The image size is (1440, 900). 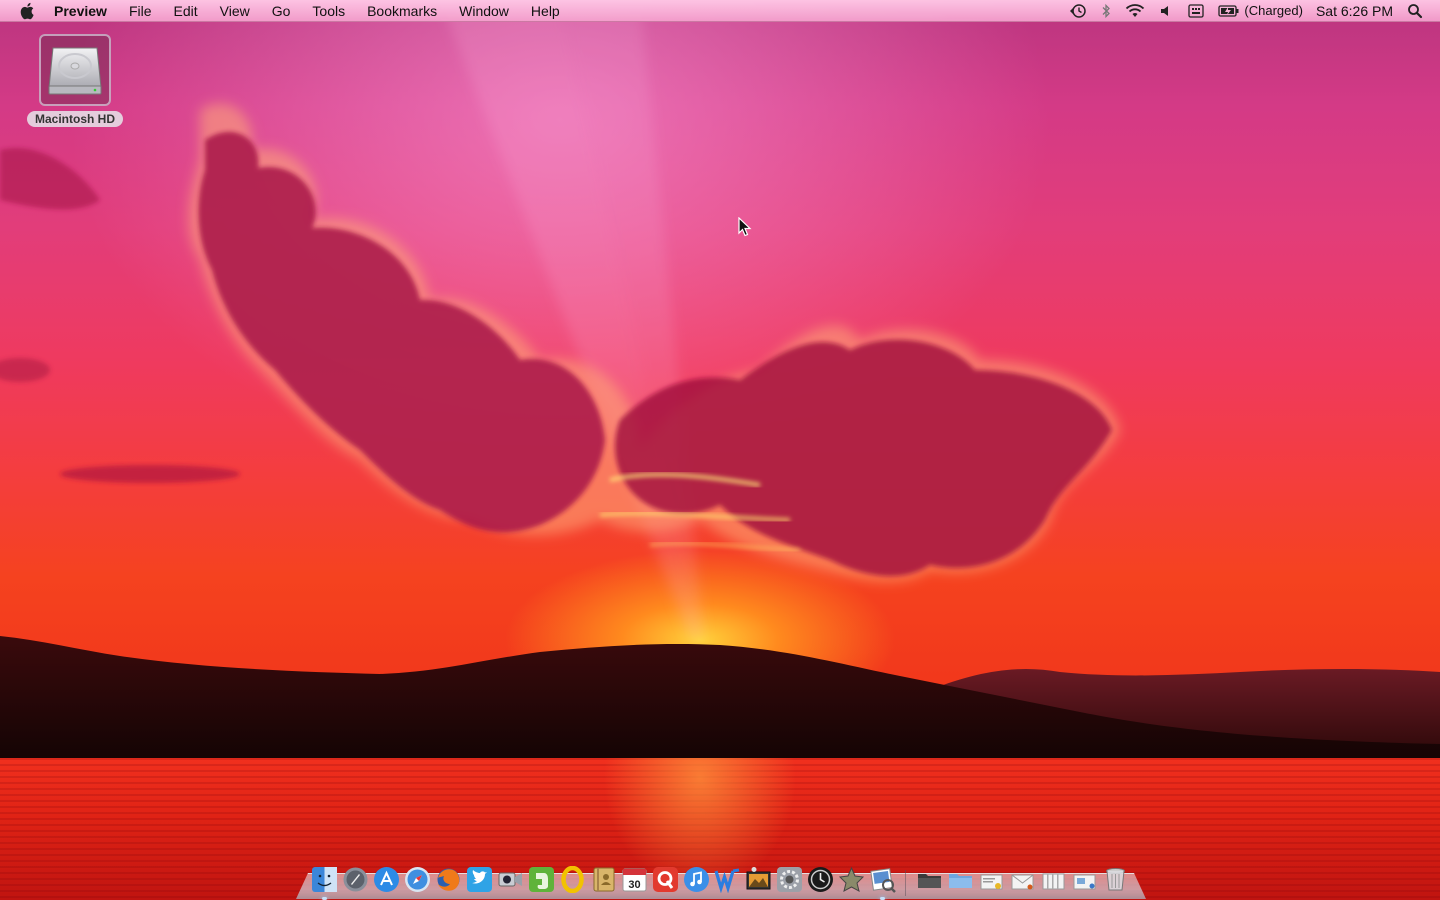 I want to click on battery-icon, so click(x=1228, y=10).